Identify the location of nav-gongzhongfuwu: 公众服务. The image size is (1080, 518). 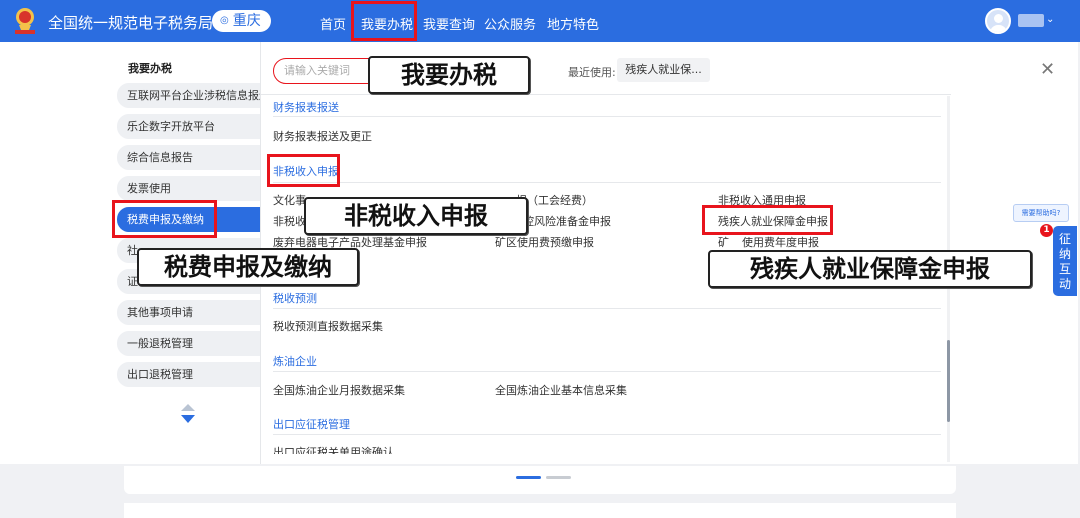
(510, 23).